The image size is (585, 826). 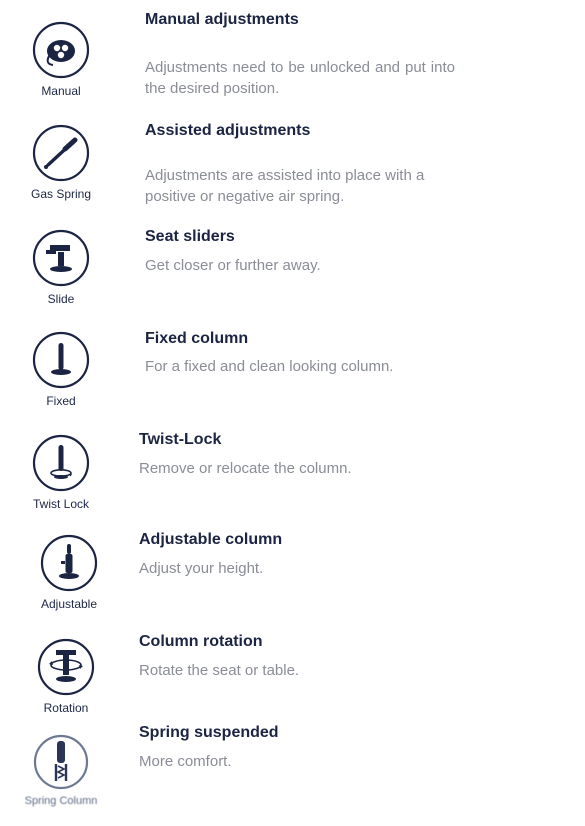 I want to click on feature-title: Seat sliders, so click(x=190, y=236).